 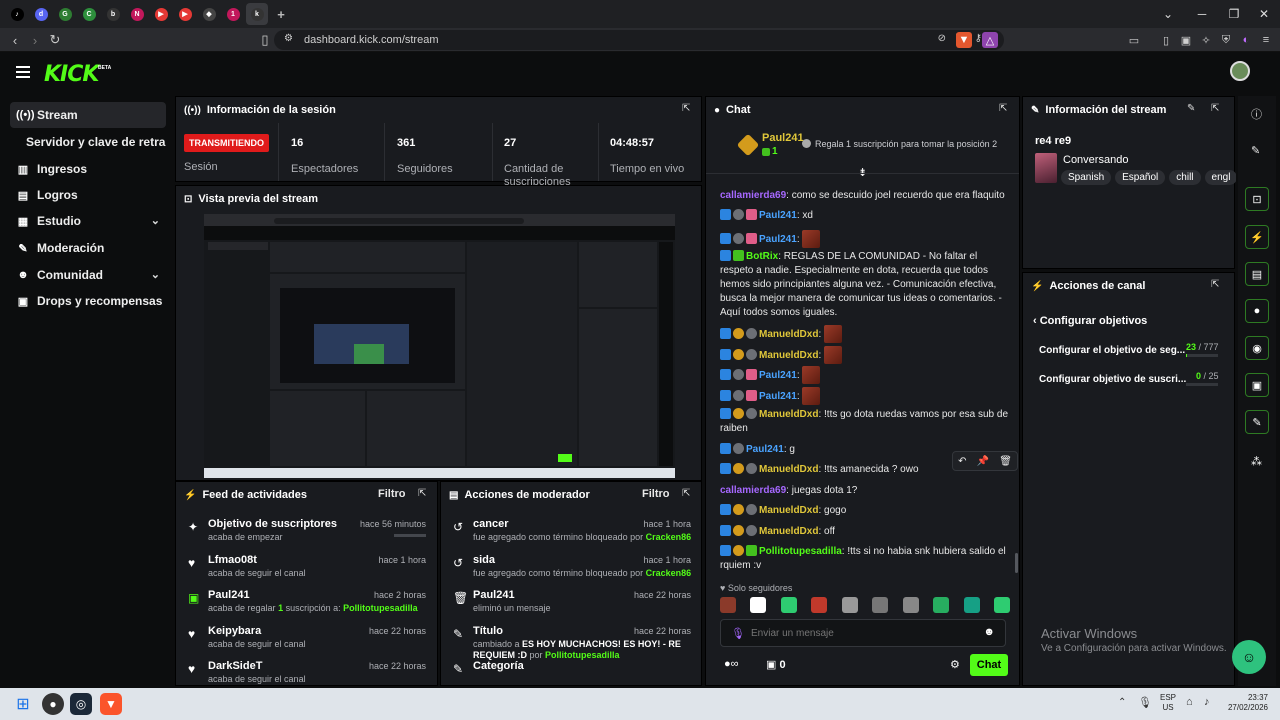 What do you see at coordinates (1185, 177) in the screenshot?
I see `tag-chip: chill` at bounding box center [1185, 177].